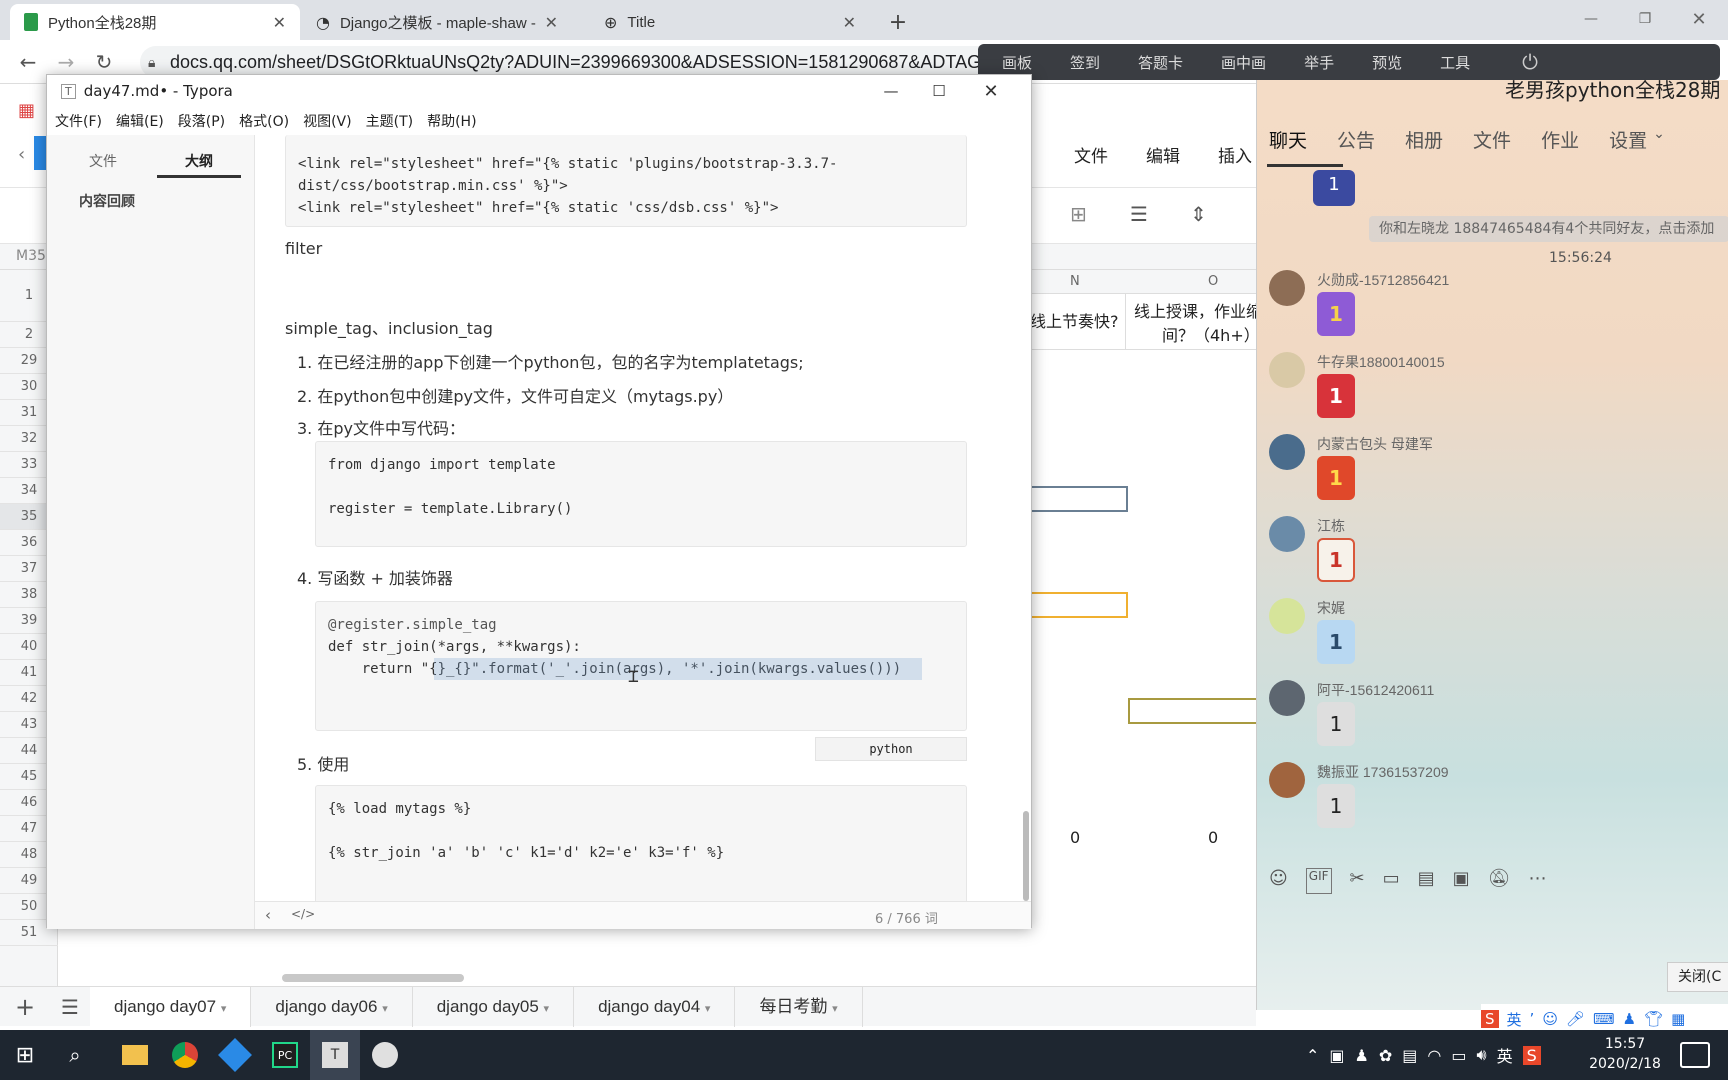  Describe the element at coordinates (78, 121) in the screenshot. I see `menu-file: 文件(F)` at that location.